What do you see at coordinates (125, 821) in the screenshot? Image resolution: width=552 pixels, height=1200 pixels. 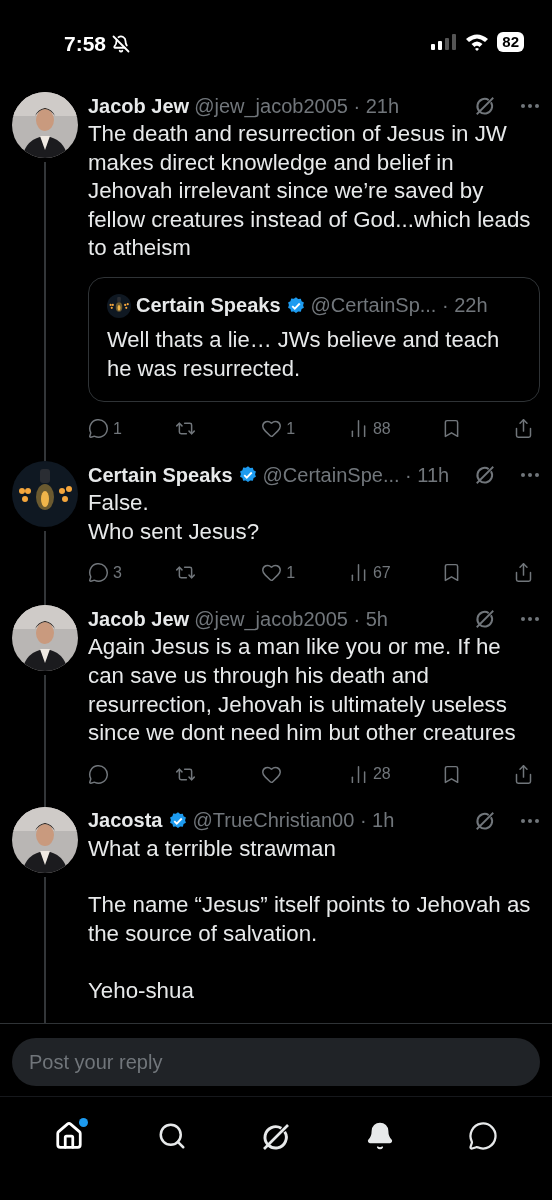 I see `author-name: Jacosta` at bounding box center [125, 821].